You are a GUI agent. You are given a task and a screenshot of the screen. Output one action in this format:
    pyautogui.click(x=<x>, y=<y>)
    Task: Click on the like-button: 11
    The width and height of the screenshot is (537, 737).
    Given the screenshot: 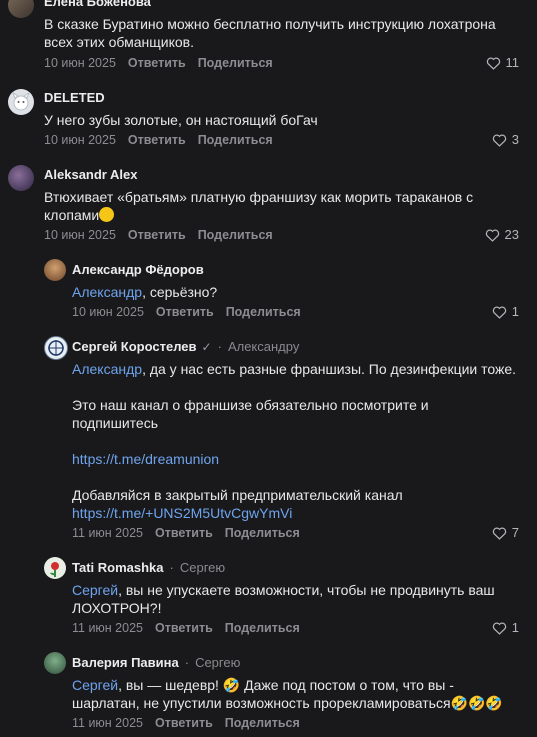 What is the action you would take?
    pyautogui.click(x=503, y=62)
    